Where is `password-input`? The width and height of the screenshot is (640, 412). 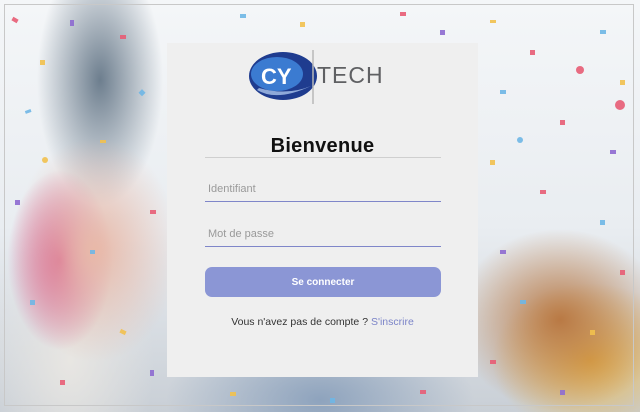 password-input is located at coordinates (323, 234).